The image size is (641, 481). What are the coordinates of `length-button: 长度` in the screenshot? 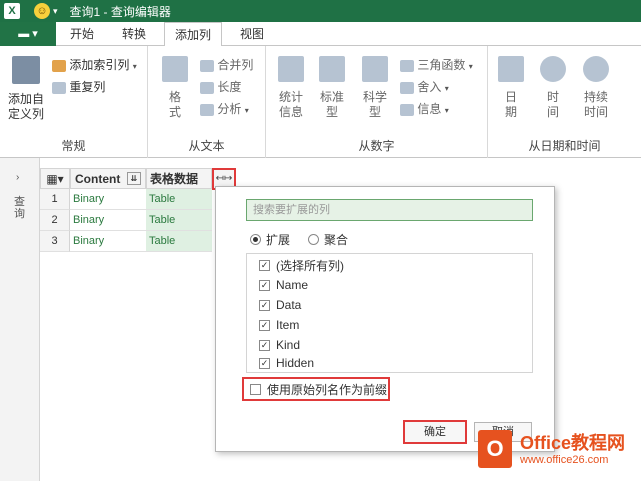 It's located at (220, 86).